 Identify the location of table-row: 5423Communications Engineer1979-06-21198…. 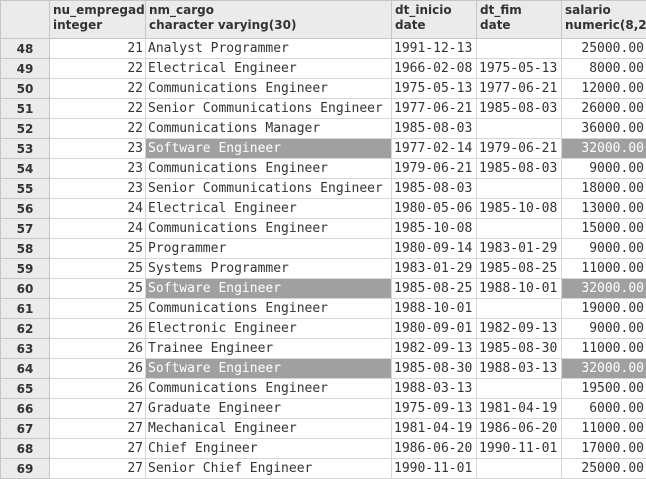
(323, 169).